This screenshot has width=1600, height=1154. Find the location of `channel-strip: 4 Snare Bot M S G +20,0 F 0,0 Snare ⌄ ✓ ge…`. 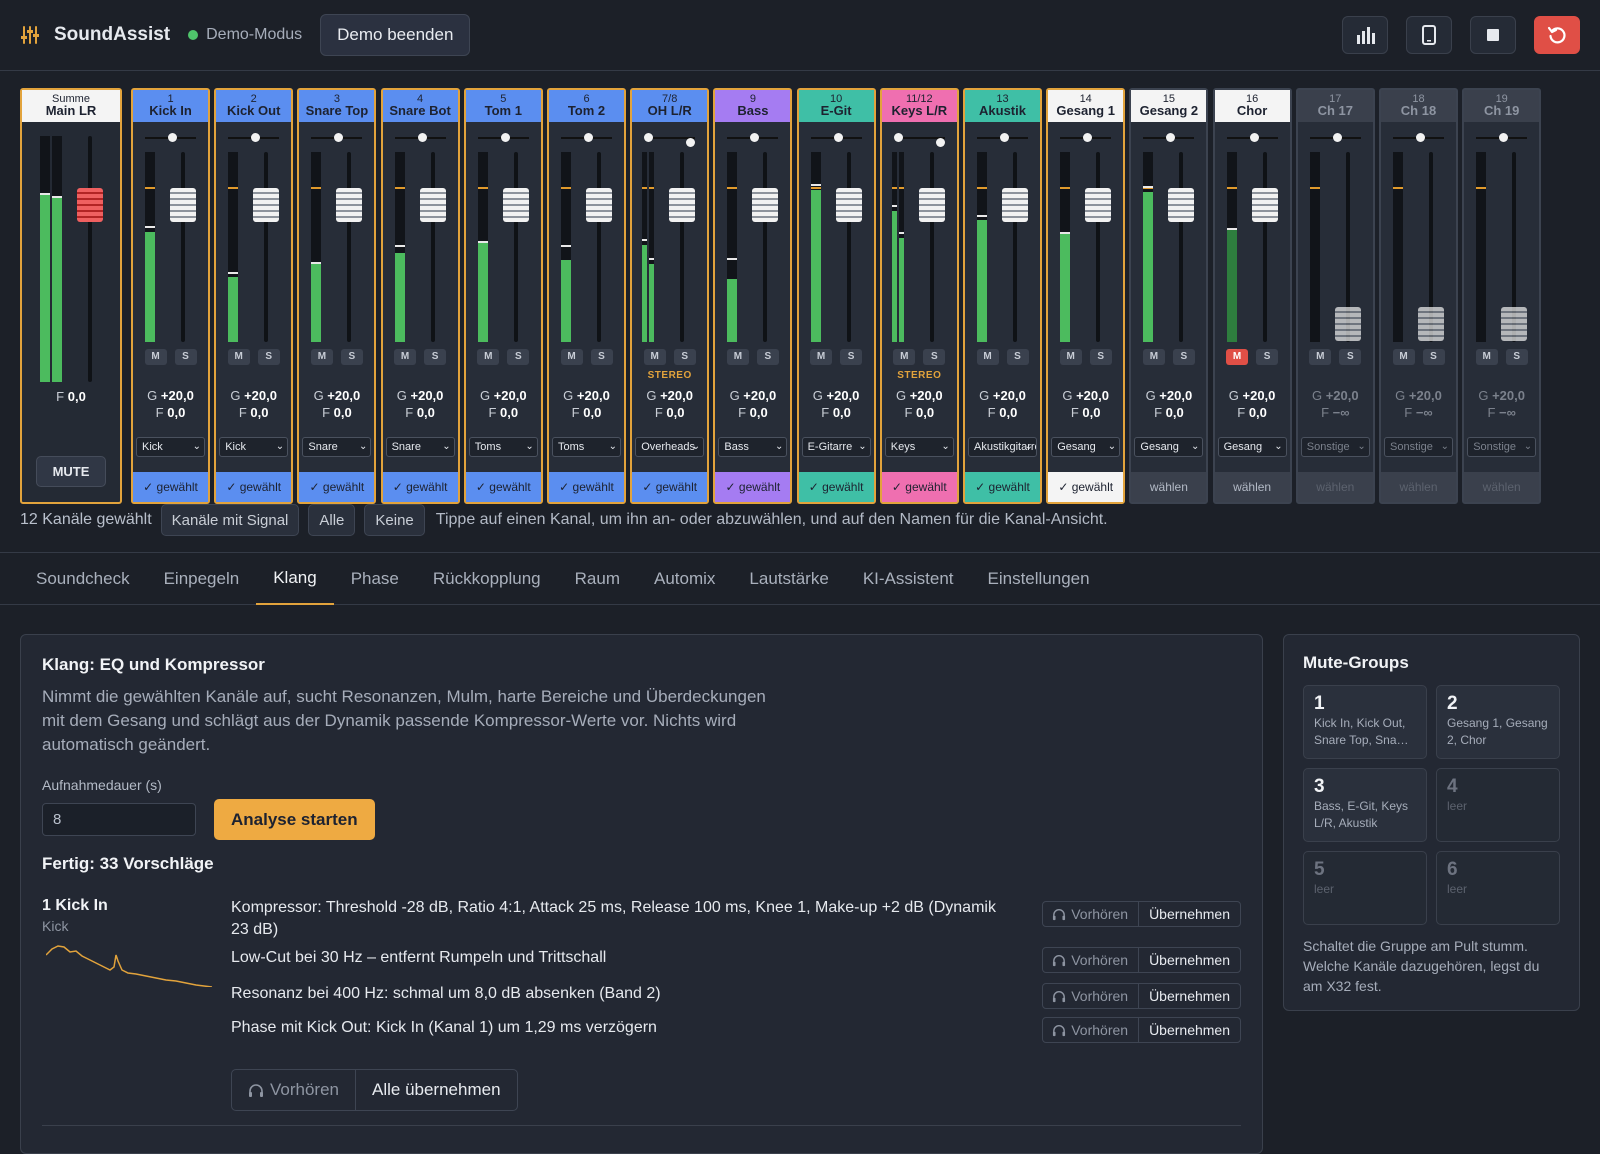

channel-strip: 4 Snare Bot M S G +20,0 F 0,0 Snare ⌄ ✓ ge… is located at coordinates (420, 296).